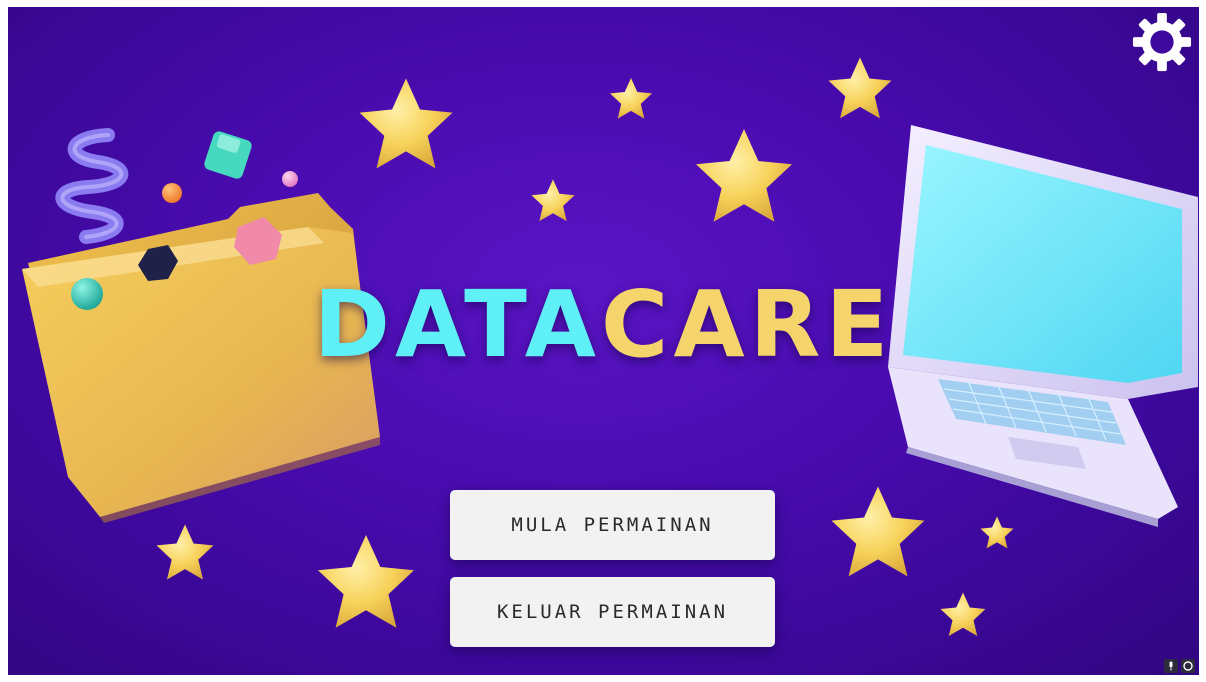 Image resolution: width=1206 pixels, height=682 pixels. I want to click on exit-game-label: KELUAR PERMAINAN, so click(612, 612).